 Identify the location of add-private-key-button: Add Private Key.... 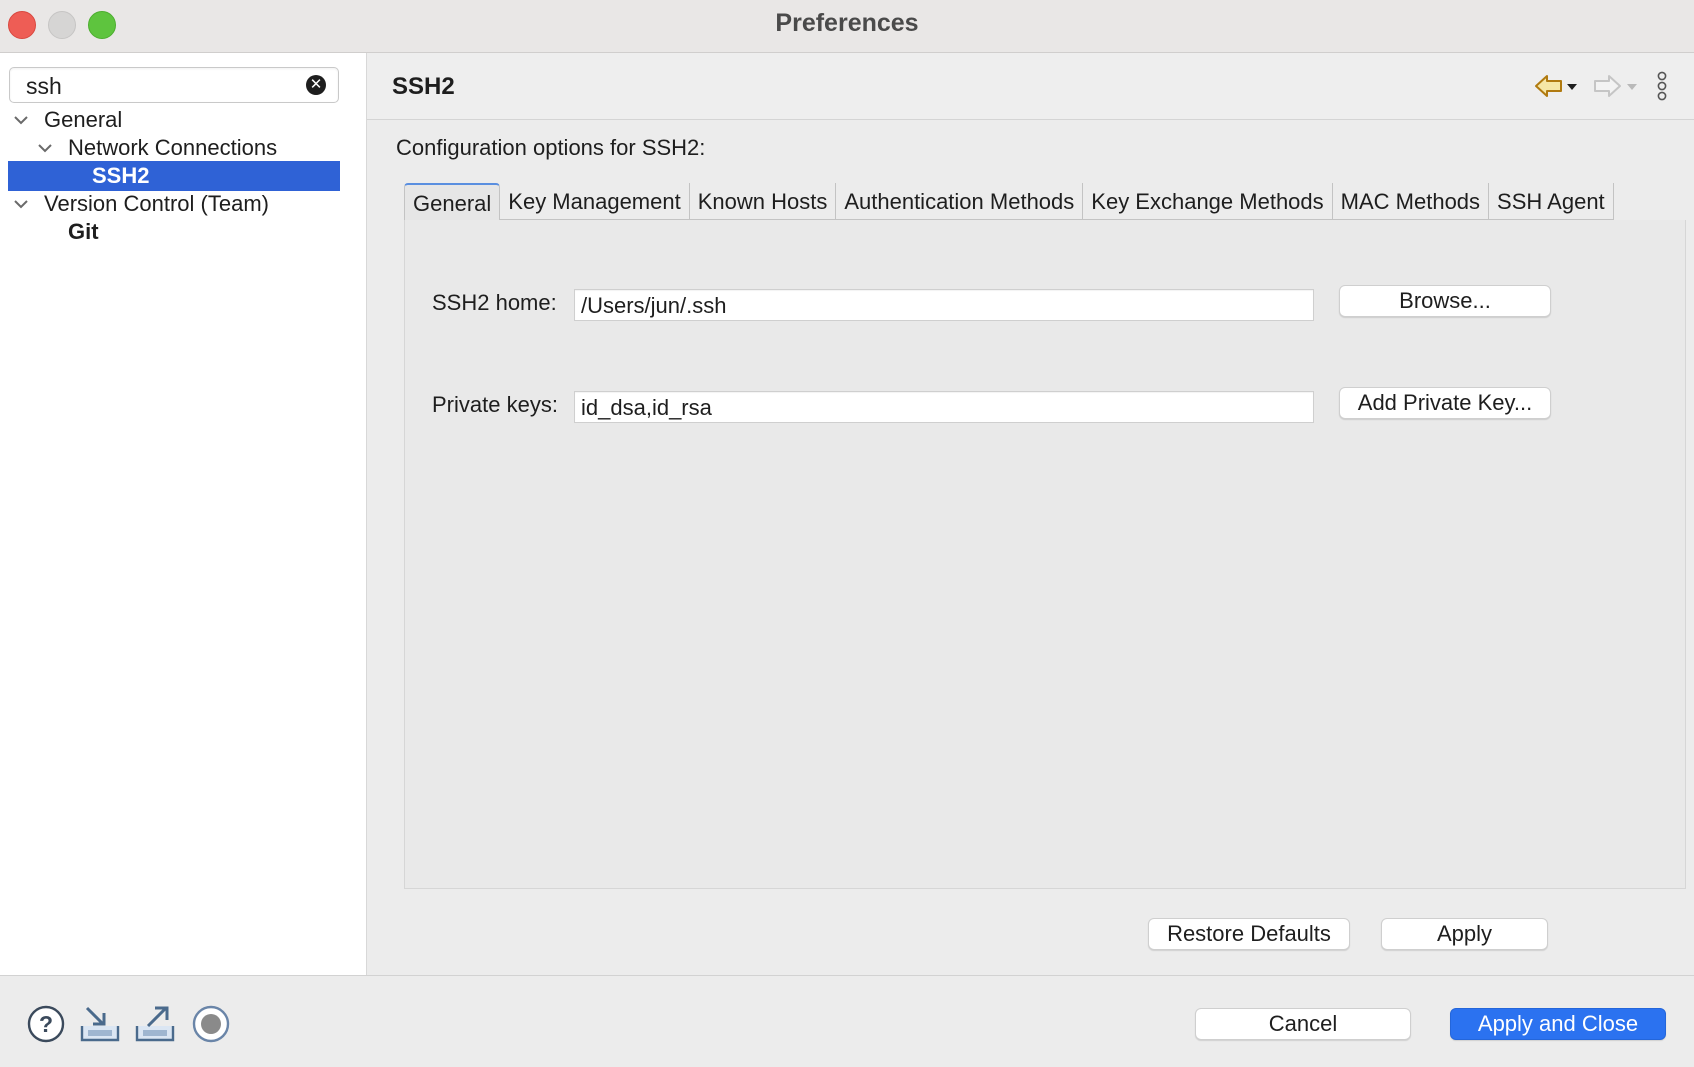
(1445, 403).